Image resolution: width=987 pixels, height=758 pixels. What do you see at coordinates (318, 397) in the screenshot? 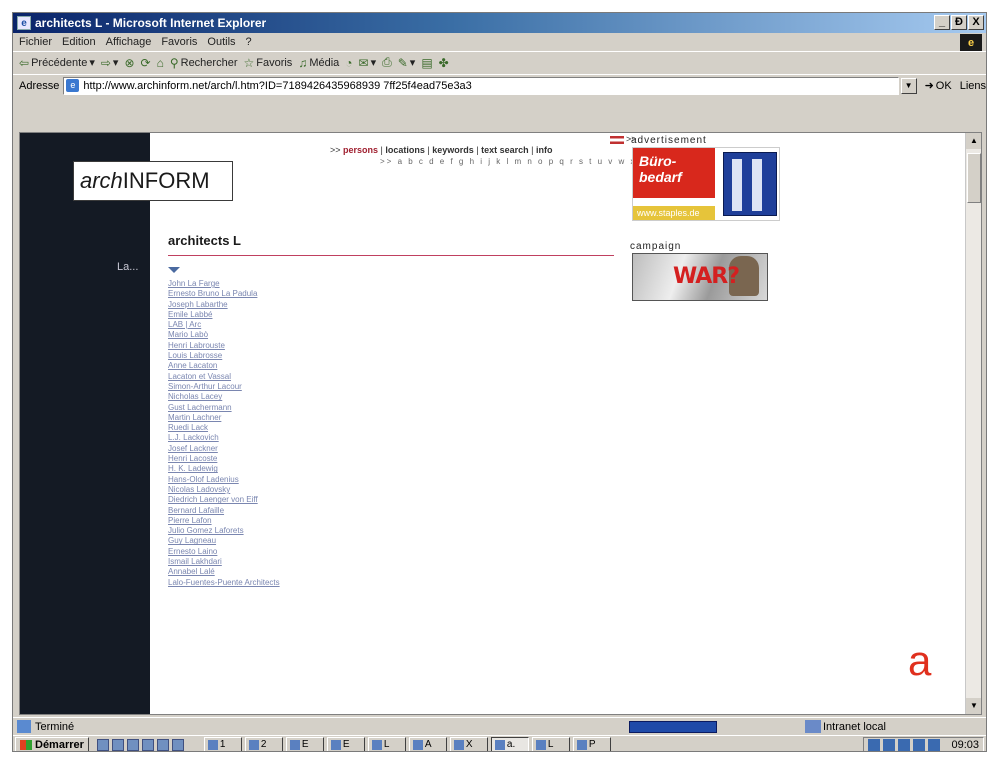
I see `architect-link: Nicholas Lacey` at bounding box center [318, 397].